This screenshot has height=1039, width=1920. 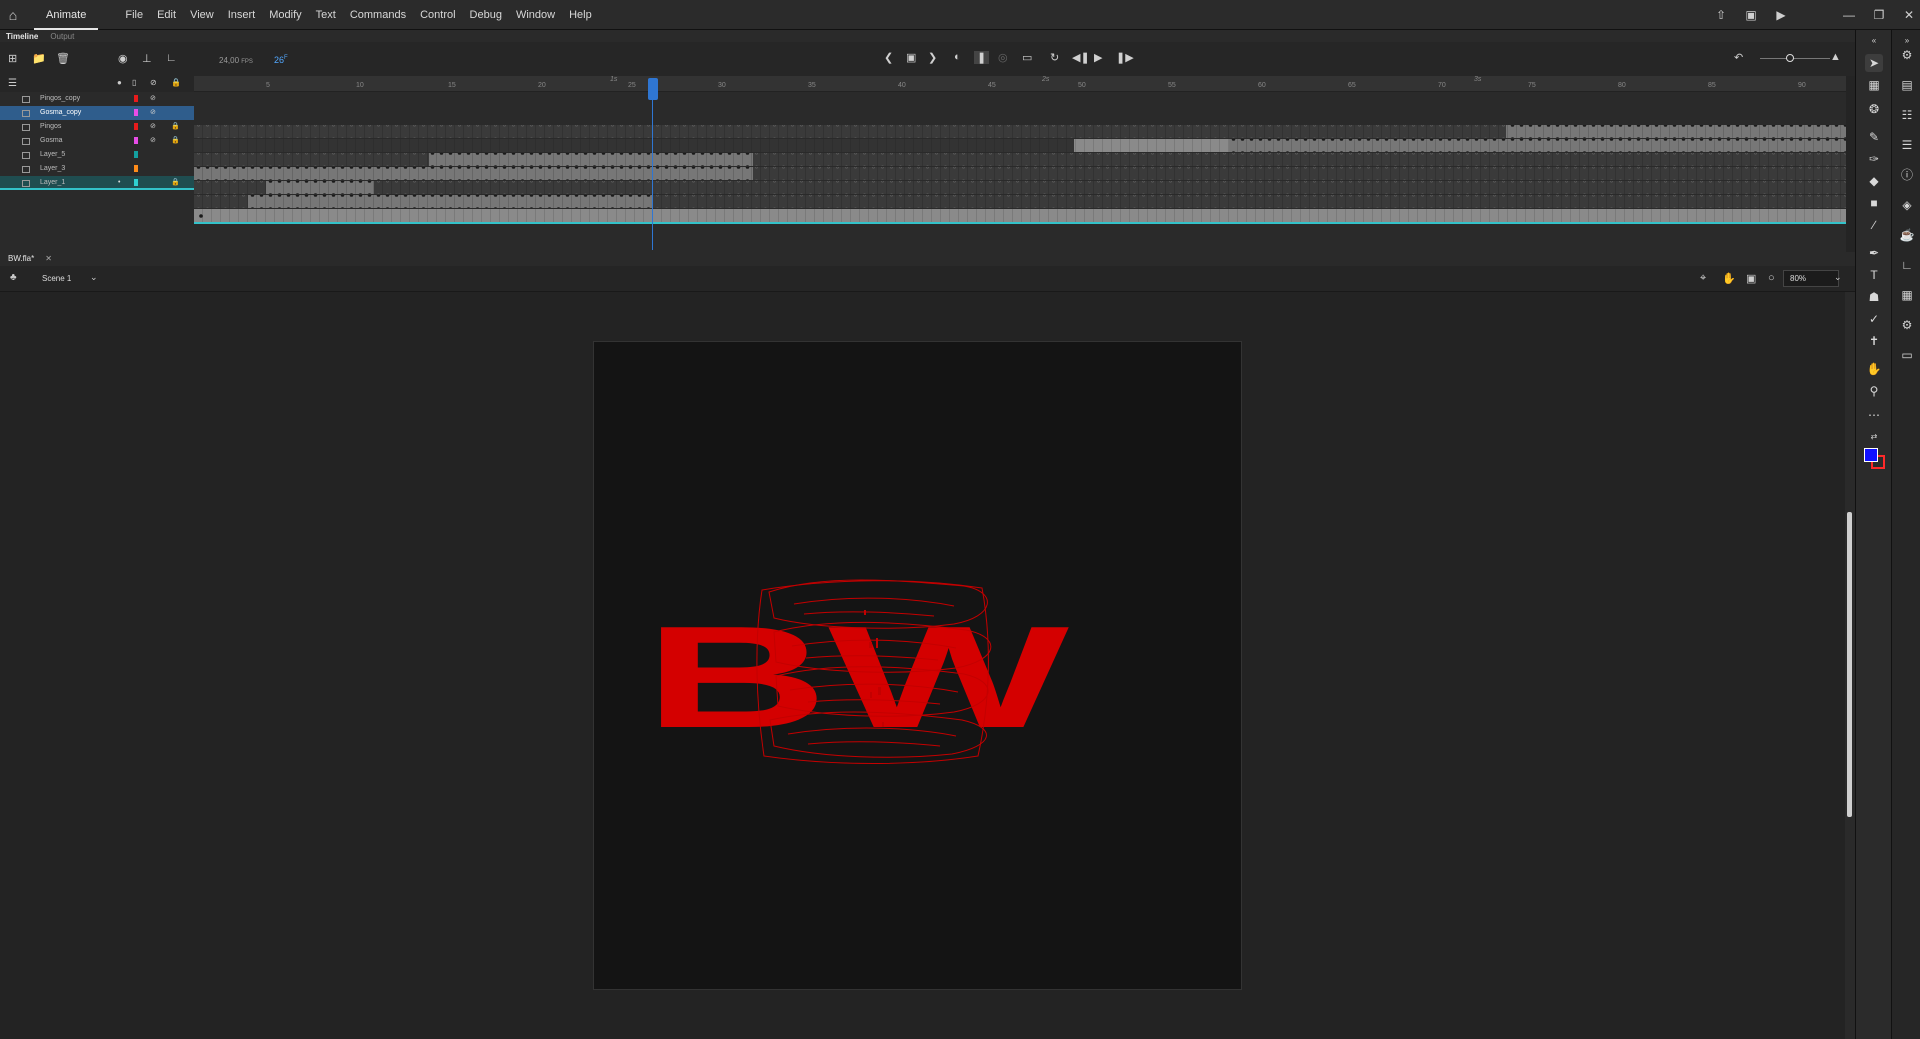 I want to click on prev-keyframe-icon: ❮, so click(x=888, y=57).